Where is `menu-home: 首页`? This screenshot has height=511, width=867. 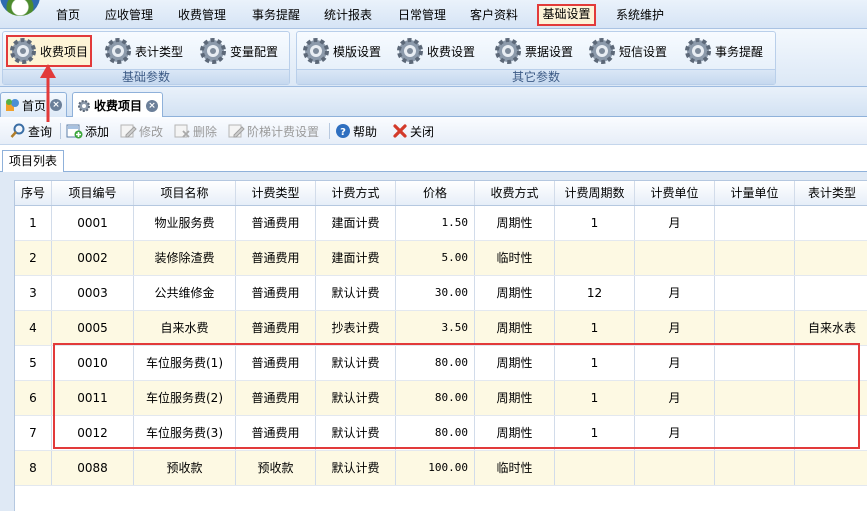 menu-home: 首页 is located at coordinates (68, 15).